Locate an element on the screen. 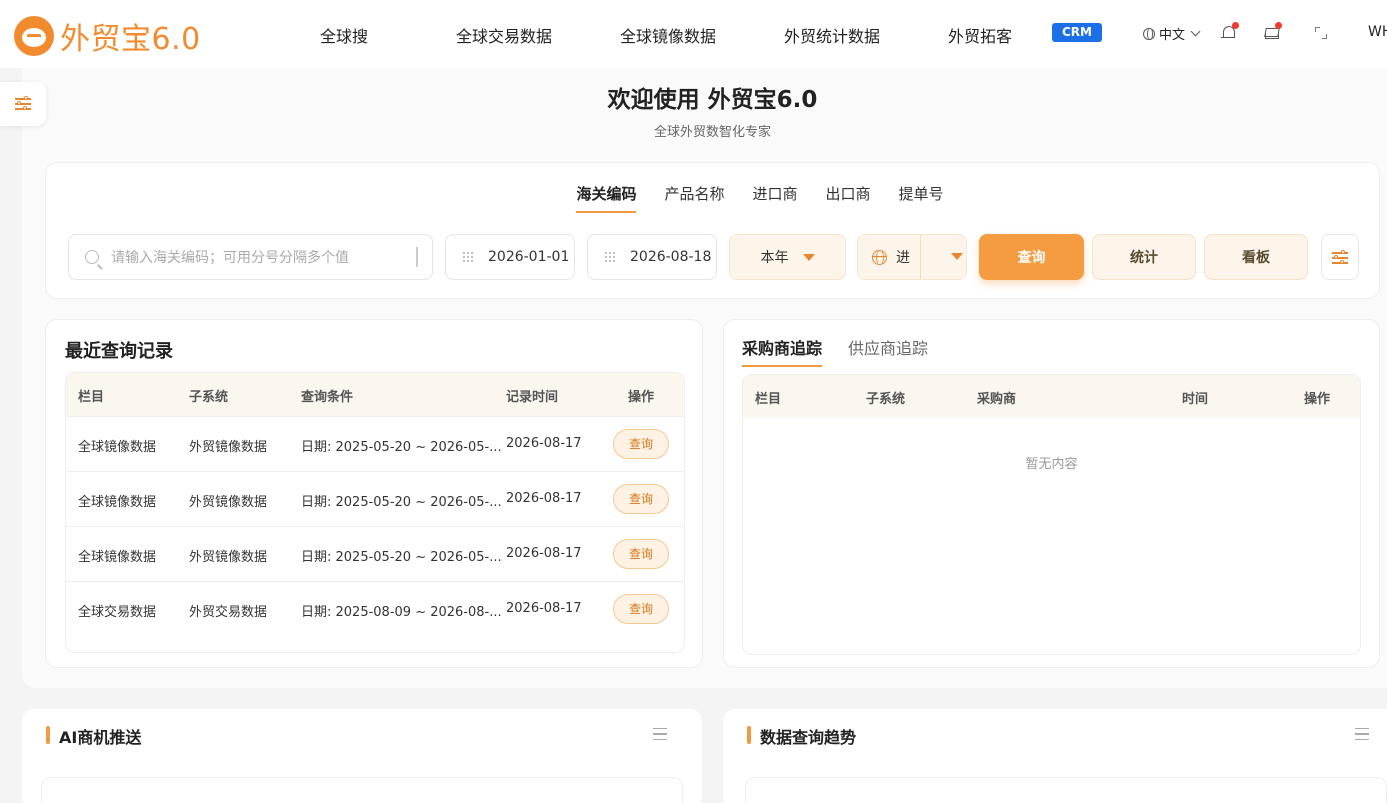 This screenshot has height=803, width=1387. welcome-title: 欢迎使用 外贸宝6.0 is located at coordinates (712, 100).